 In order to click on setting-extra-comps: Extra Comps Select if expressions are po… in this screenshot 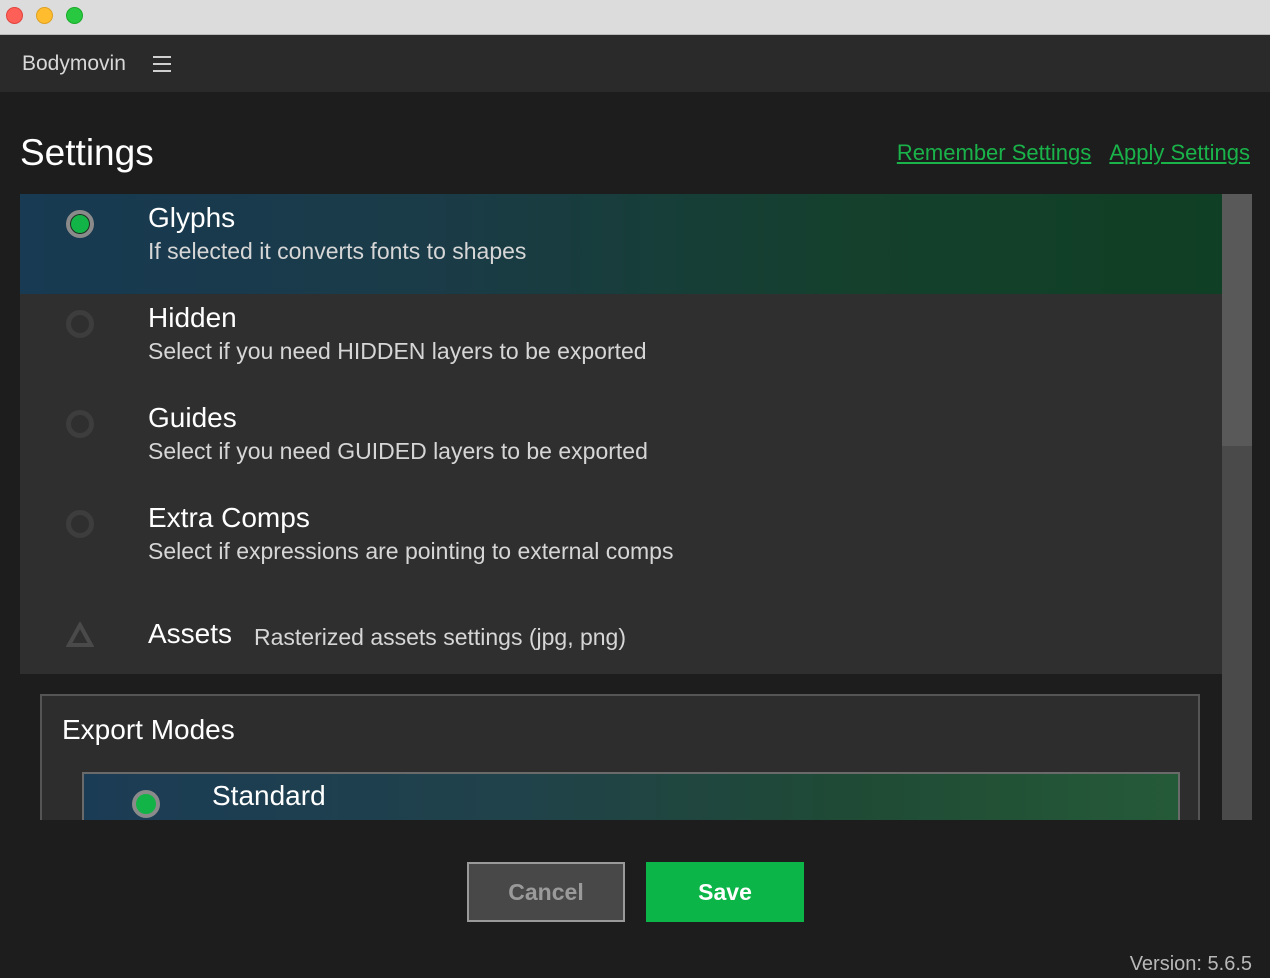, I will do `click(621, 544)`.